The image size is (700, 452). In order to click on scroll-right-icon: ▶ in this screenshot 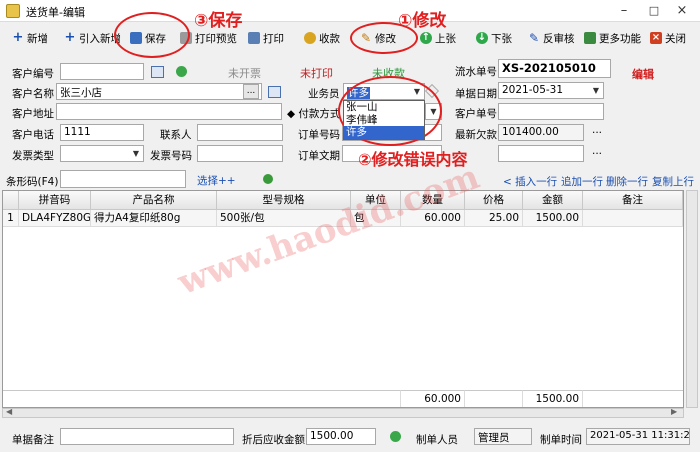, I will do `click(674, 411)`.